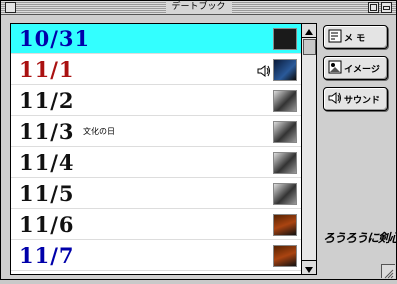 This screenshot has width=397, height=284. I want to click on date-row: 11/4, so click(156, 163).